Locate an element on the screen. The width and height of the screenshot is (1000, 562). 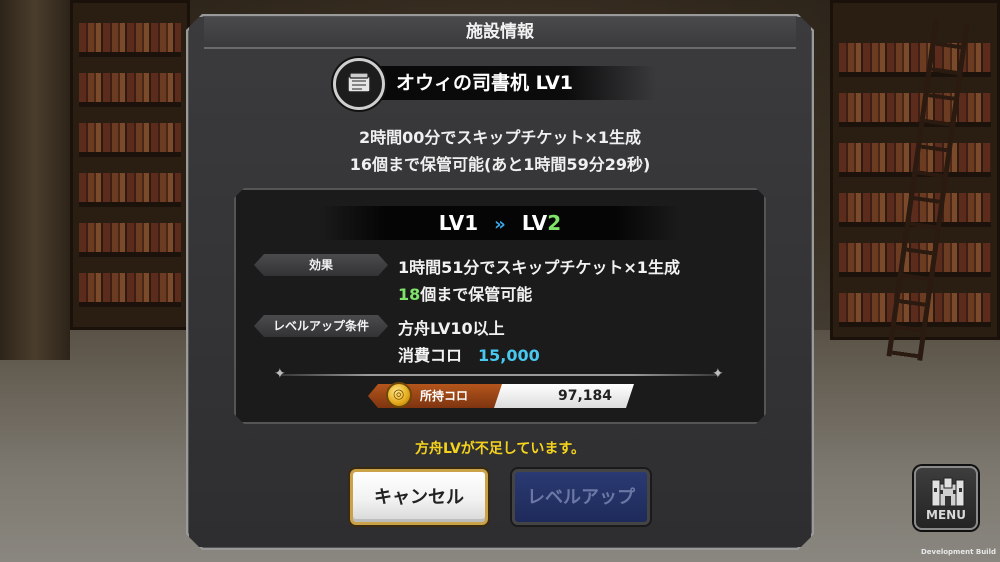
menu-button: MENU is located at coordinates (946, 498).